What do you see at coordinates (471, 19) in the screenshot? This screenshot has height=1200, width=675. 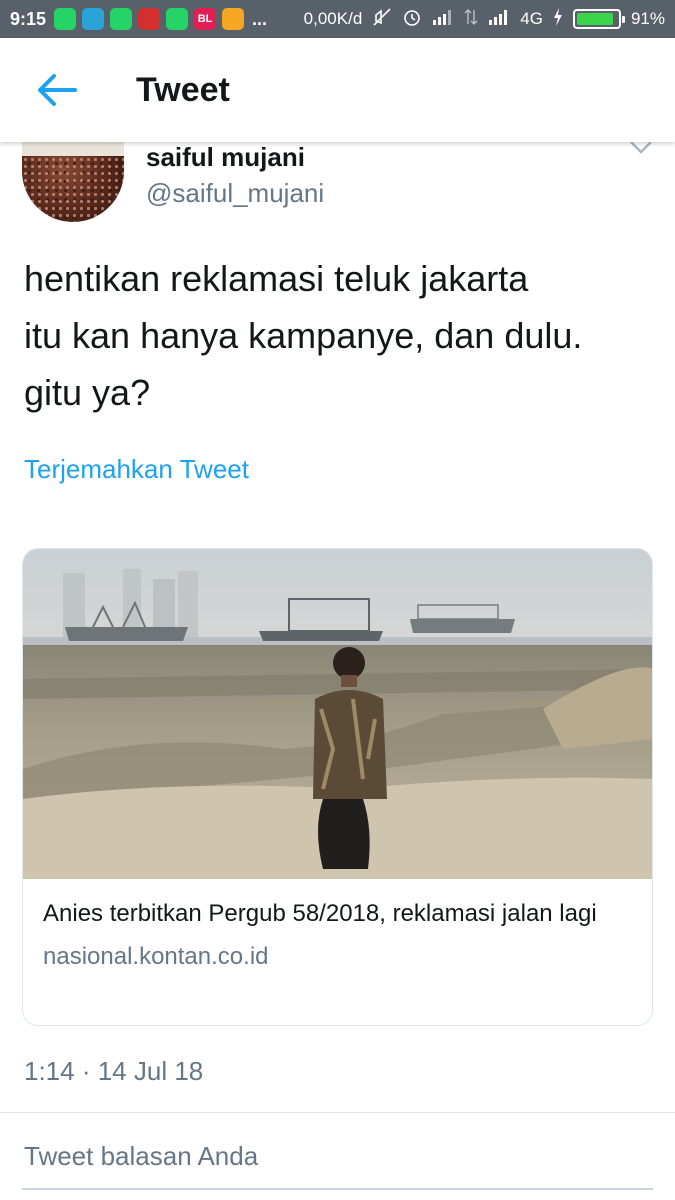 I see `data-transfer-icon` at bounding box center [471, 19].